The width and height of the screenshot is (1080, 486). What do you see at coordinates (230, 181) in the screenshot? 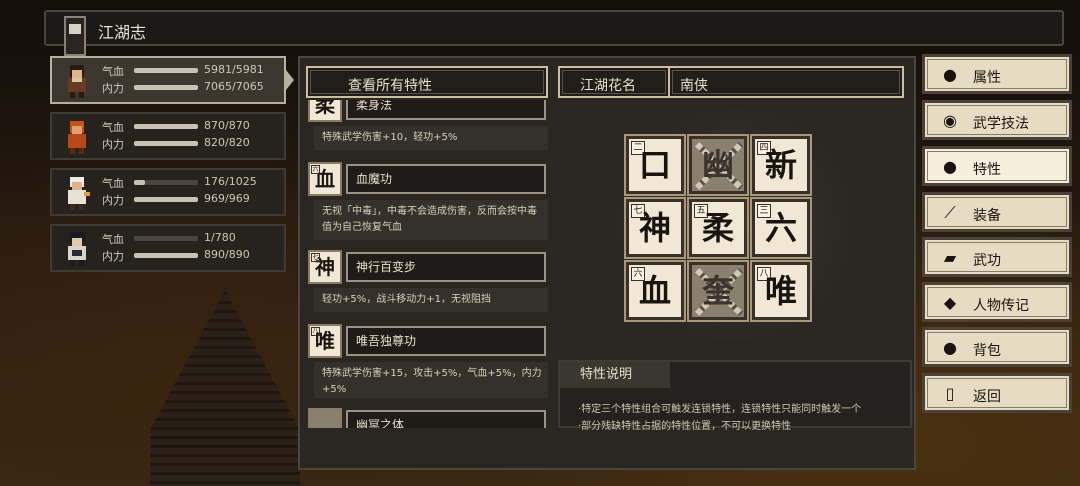
I see `hp-value: 176/1025` at bounding box center [230, 181].